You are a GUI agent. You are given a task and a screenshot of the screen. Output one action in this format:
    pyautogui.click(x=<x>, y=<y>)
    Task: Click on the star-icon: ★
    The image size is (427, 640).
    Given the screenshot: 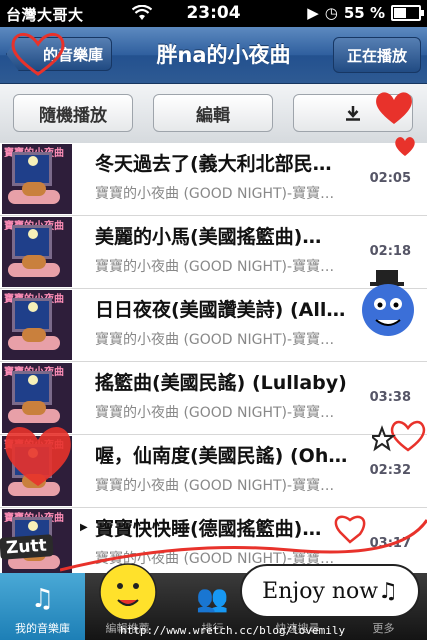 What is the action you would take?
    pyautogui.click(x=127, y=599)
    